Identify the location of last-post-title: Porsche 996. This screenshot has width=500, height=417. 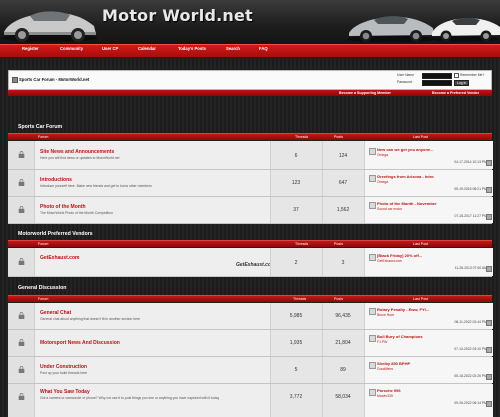
(389, 390).